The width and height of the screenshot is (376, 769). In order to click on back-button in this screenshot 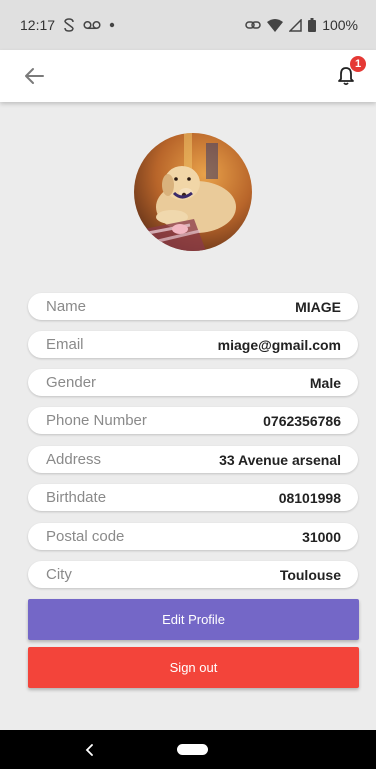, I will do `click(34, 76)`.